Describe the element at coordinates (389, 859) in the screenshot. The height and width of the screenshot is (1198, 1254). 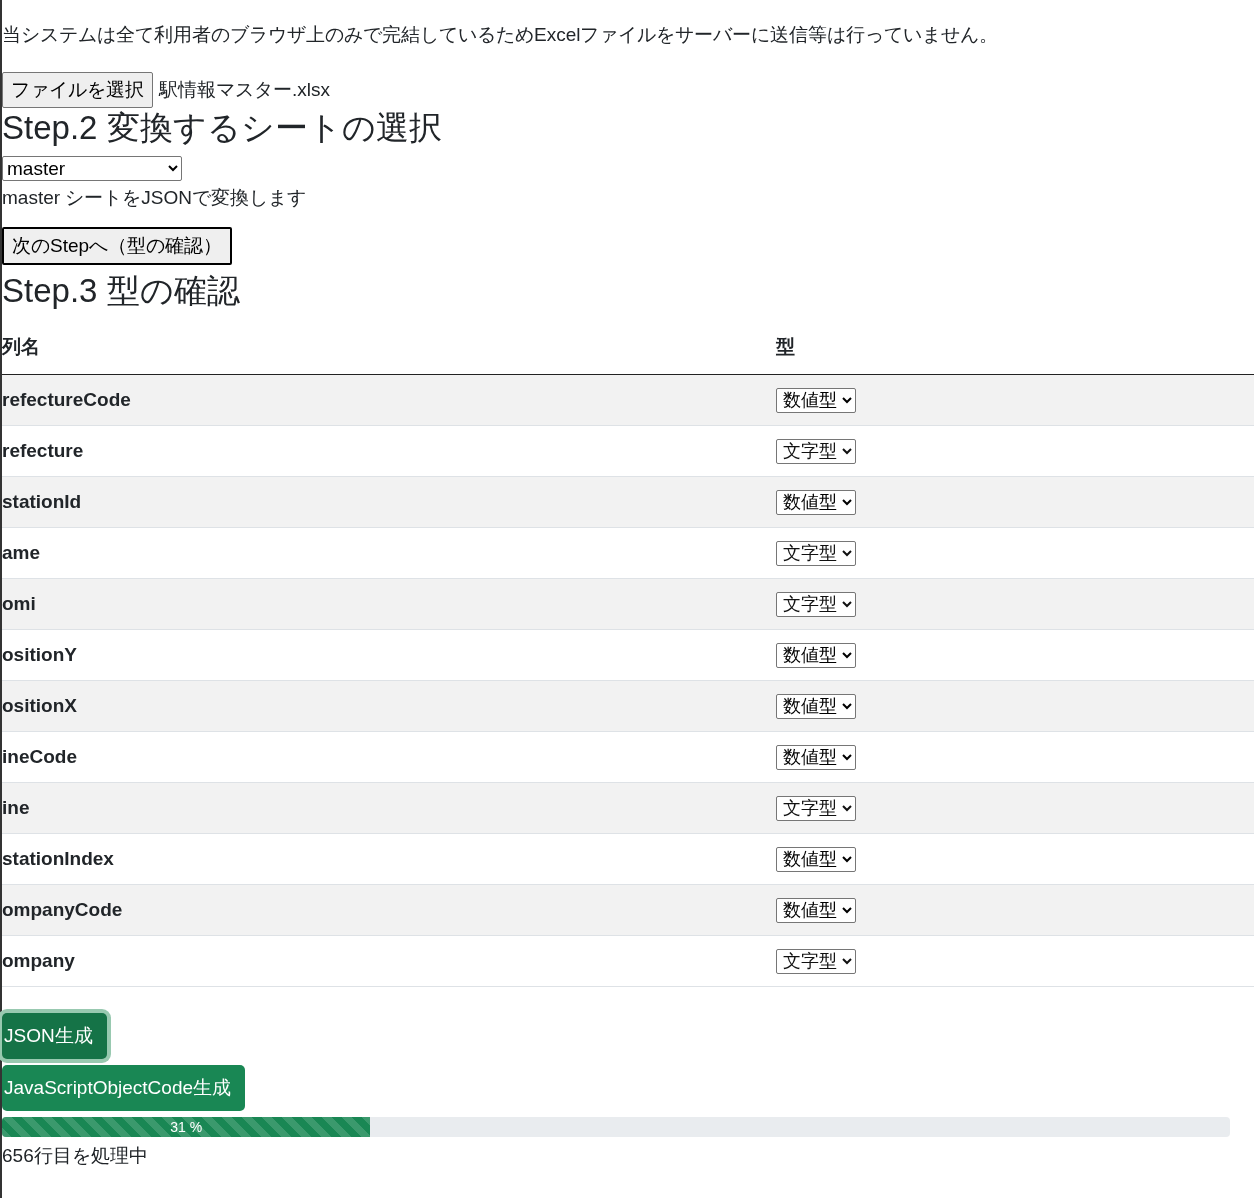
I see `column-name-cell: stationIndex` at that location.